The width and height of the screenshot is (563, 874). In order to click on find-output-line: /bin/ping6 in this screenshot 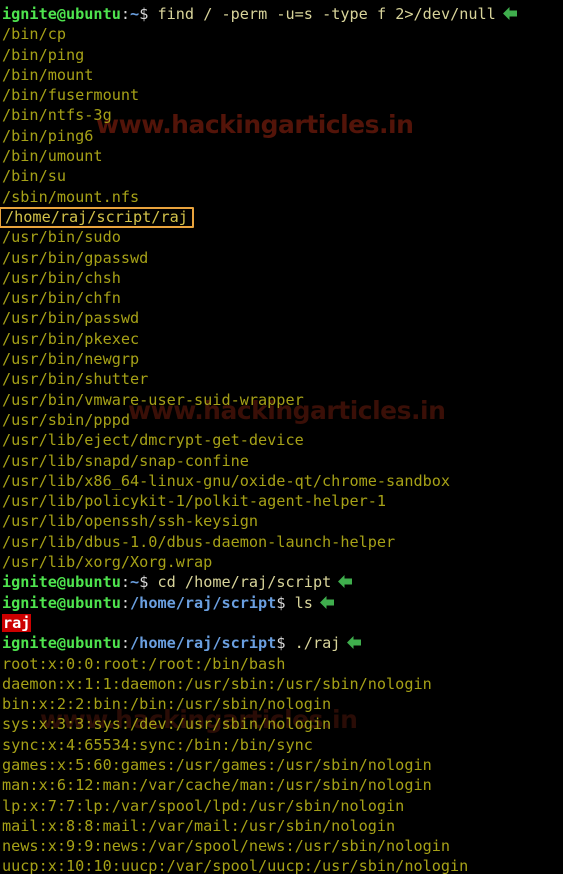, I will do `click(48, 135)`.